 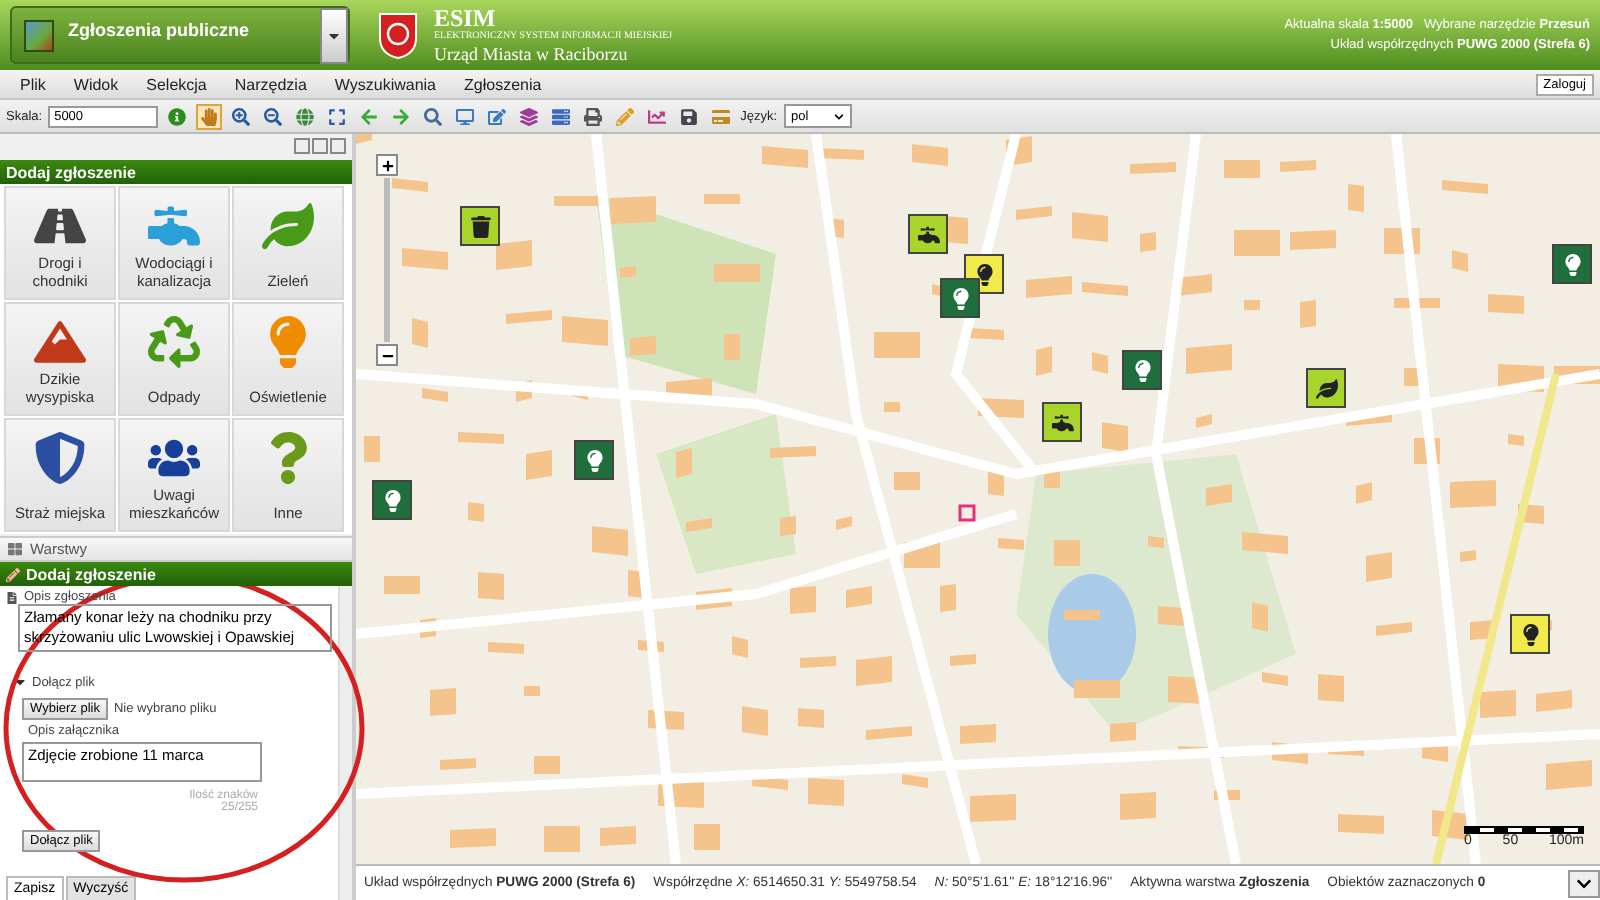 What do you see at coordinates (176, 172) in the screenshot?
I see `panel-title: Dodaj zgłoszenie` at bounding box center [176, 172].